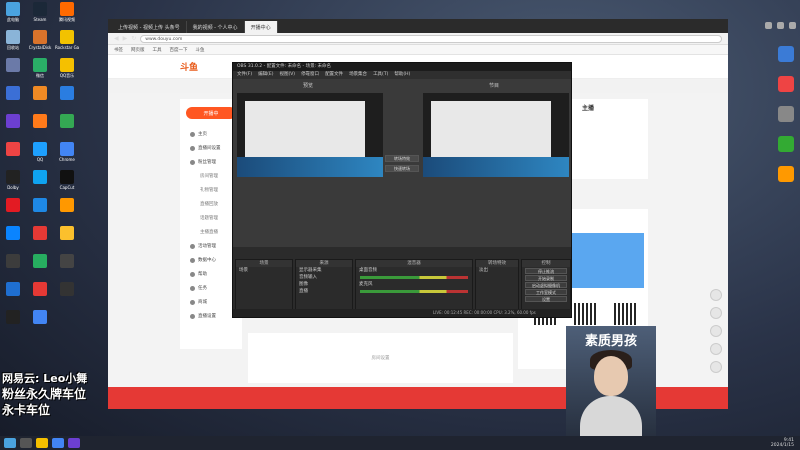 Image resolution: width=800 pixels, height=450 pixels. Describe the element at coordinates (200, 50) in the screenshot. I see `bookmark-item: 斗鱼` at that location.